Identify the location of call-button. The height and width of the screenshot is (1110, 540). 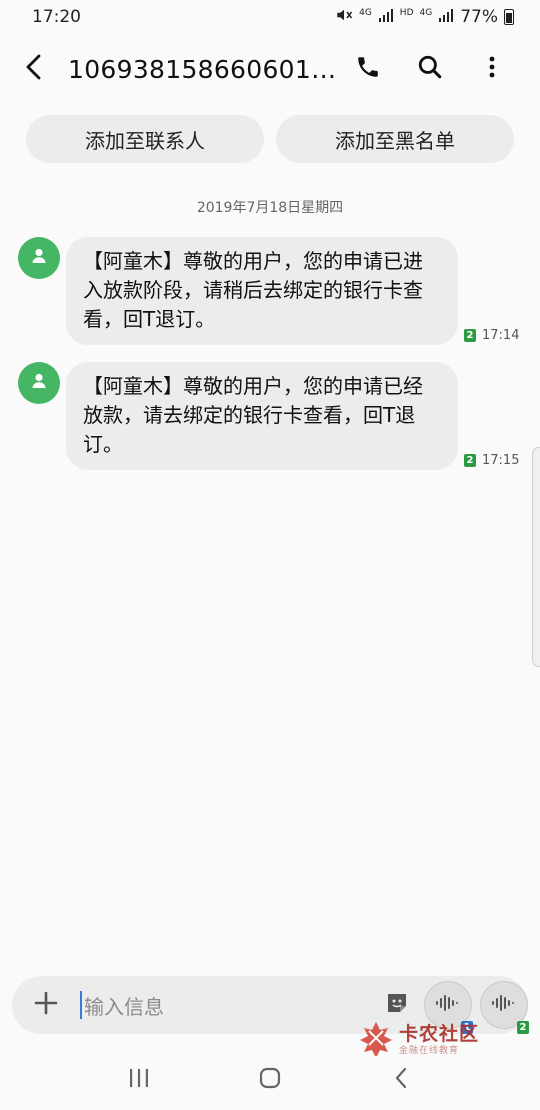
(368, 69).